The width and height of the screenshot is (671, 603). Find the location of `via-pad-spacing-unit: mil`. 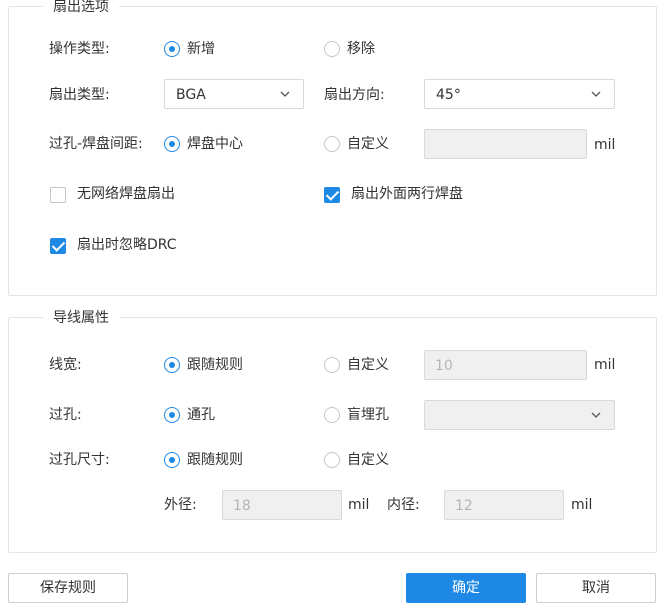

via-pad-spacing-unit: mil is located at coordinates (605, 145).